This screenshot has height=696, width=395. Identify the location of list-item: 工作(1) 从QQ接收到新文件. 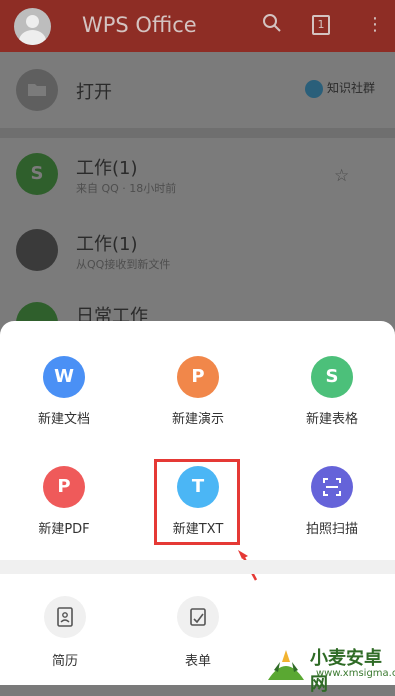
(197, 252).